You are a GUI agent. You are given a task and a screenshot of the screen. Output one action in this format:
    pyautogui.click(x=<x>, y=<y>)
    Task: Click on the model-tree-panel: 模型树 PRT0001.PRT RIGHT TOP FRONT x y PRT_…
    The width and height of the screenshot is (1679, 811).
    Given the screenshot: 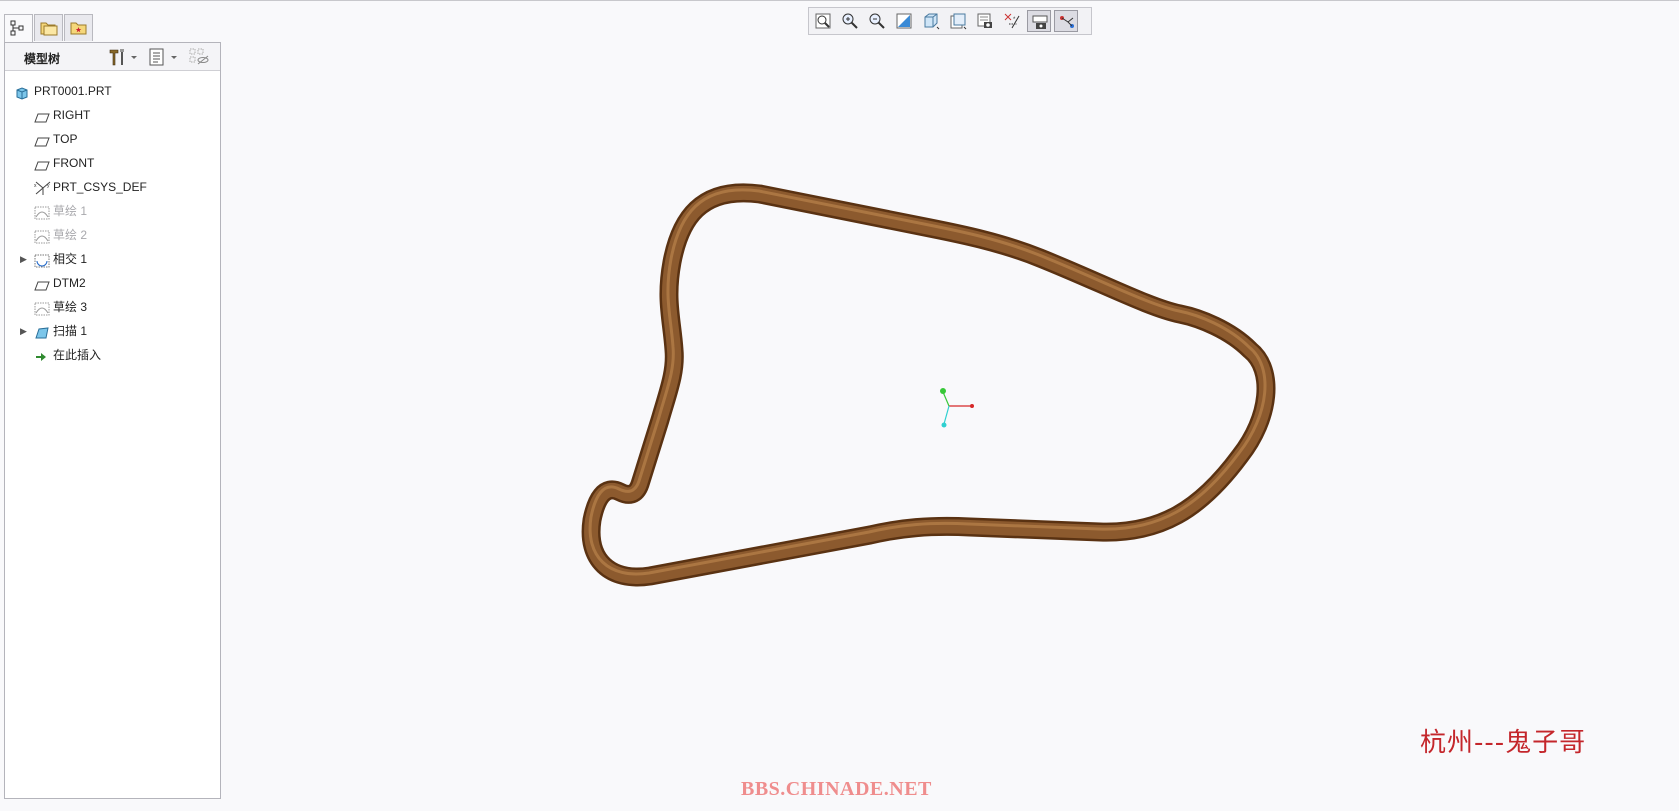 What is the action you would take?
    pyautogui.click(x=112, y=420)
    